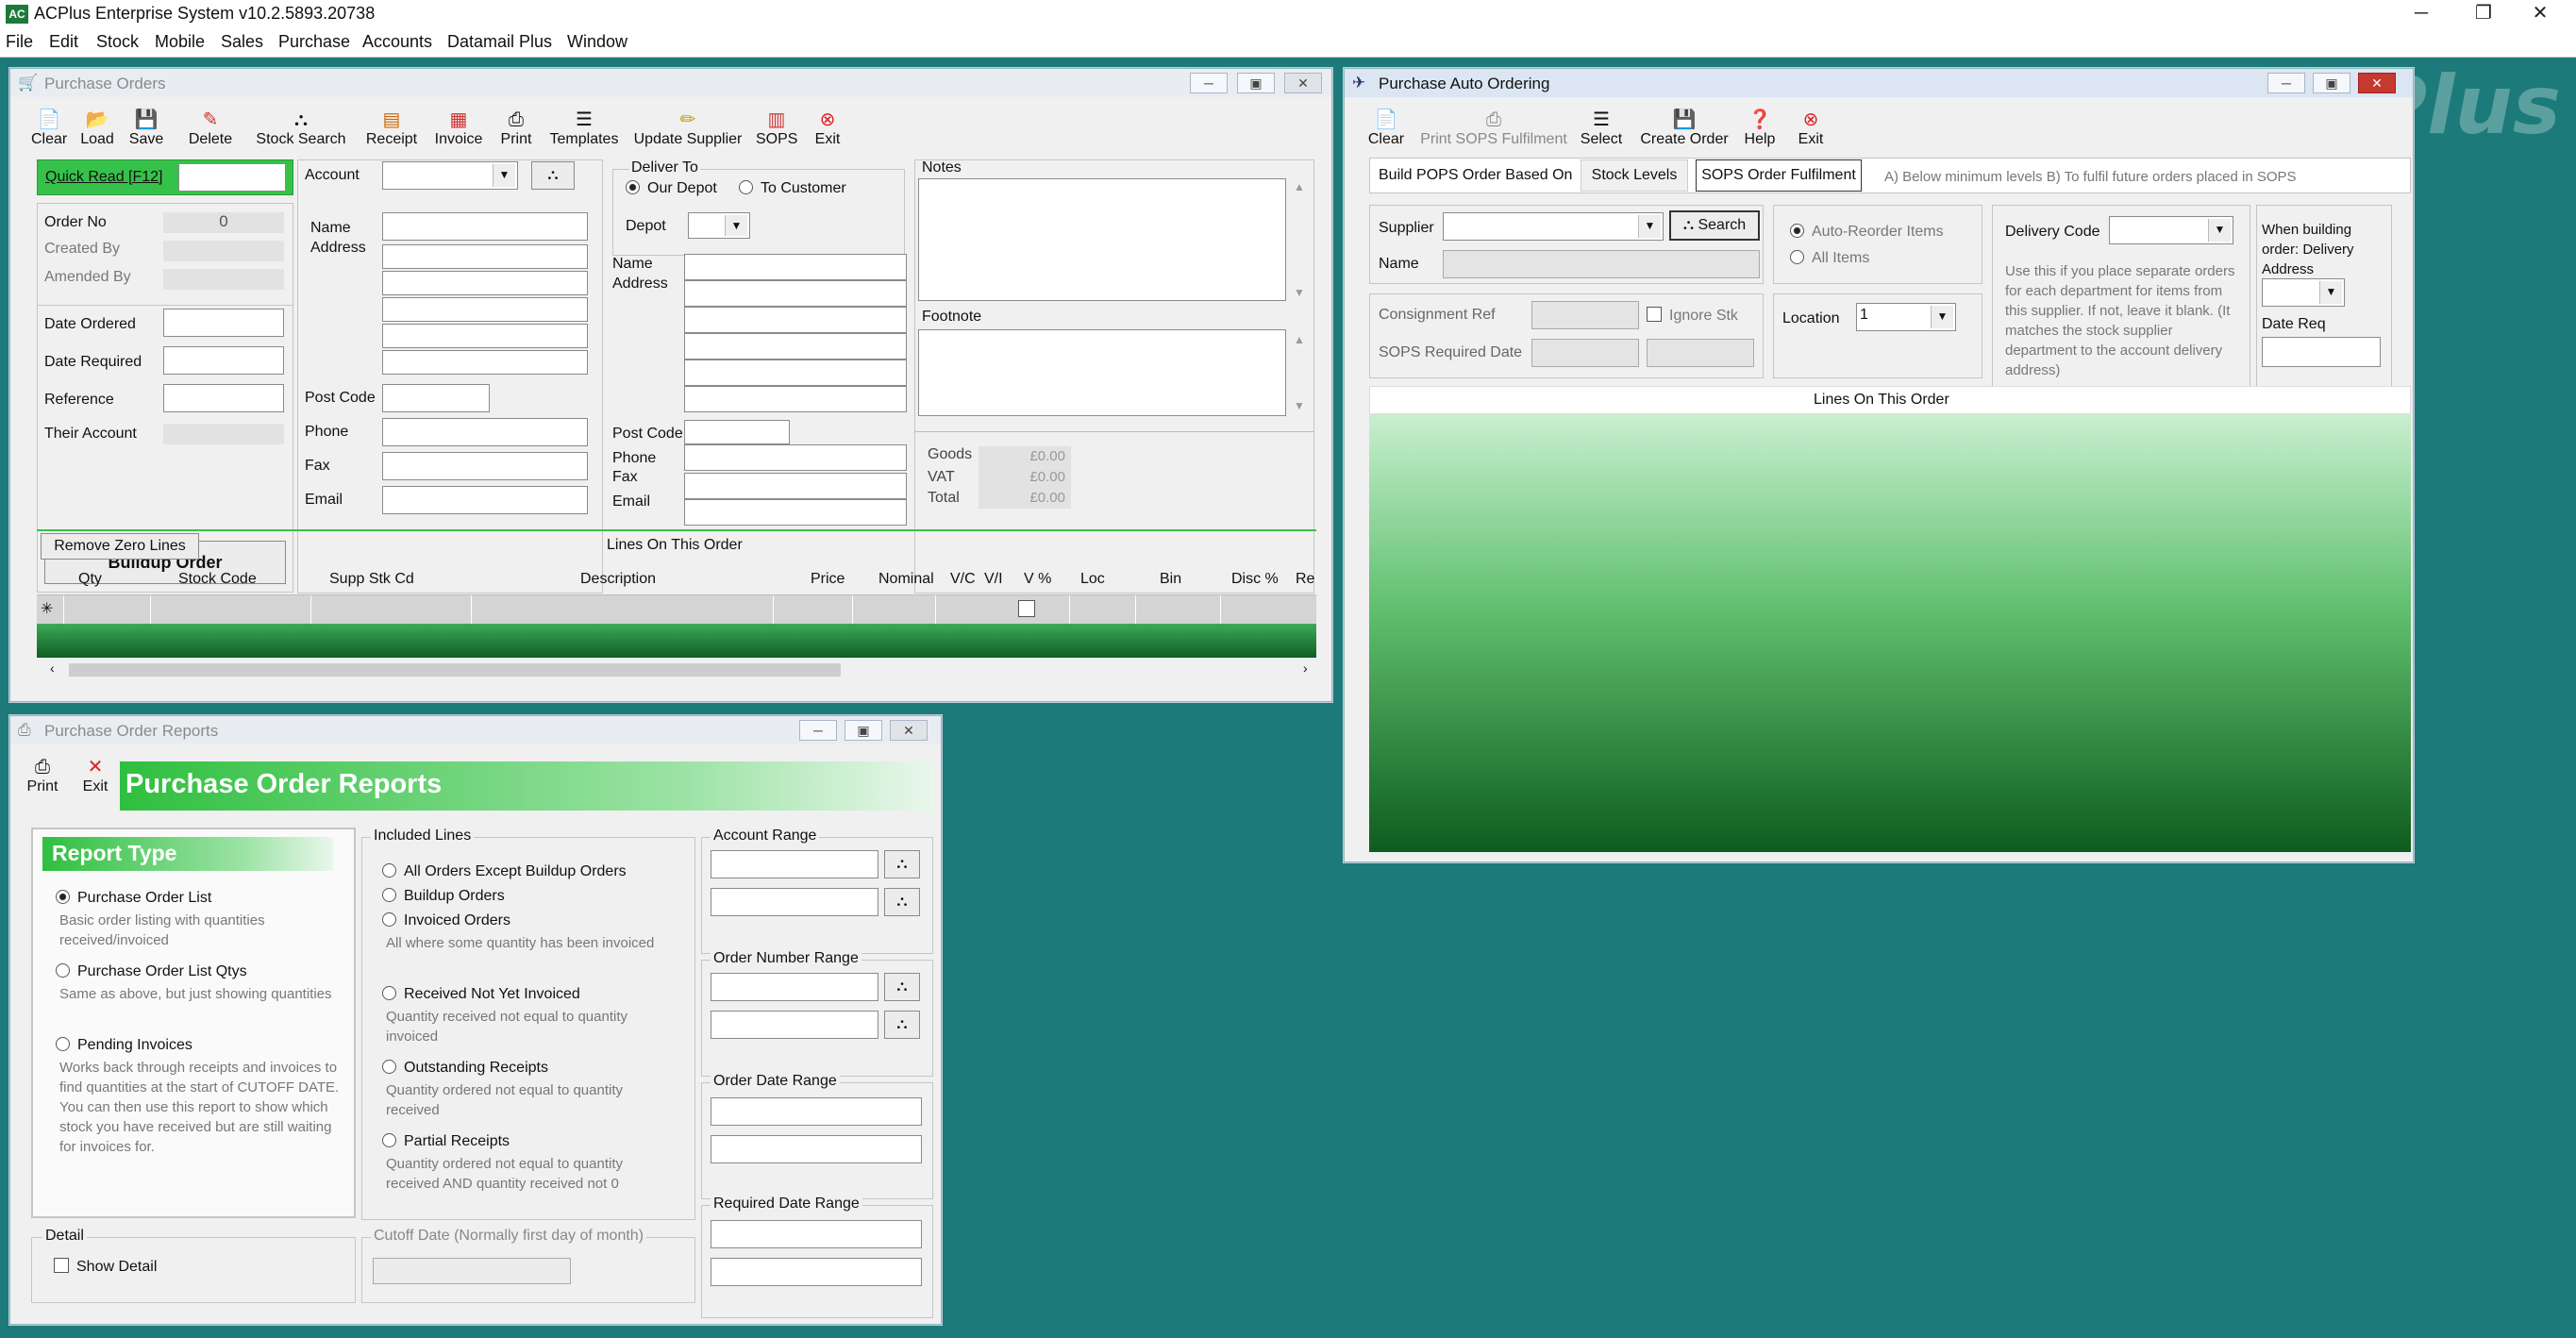 The image size is (2576, 1338). What do you see at coordinates (1829, 258) in the screenshot?
I see `all-items-radio: All Items` at bounding box center [1829, 258].